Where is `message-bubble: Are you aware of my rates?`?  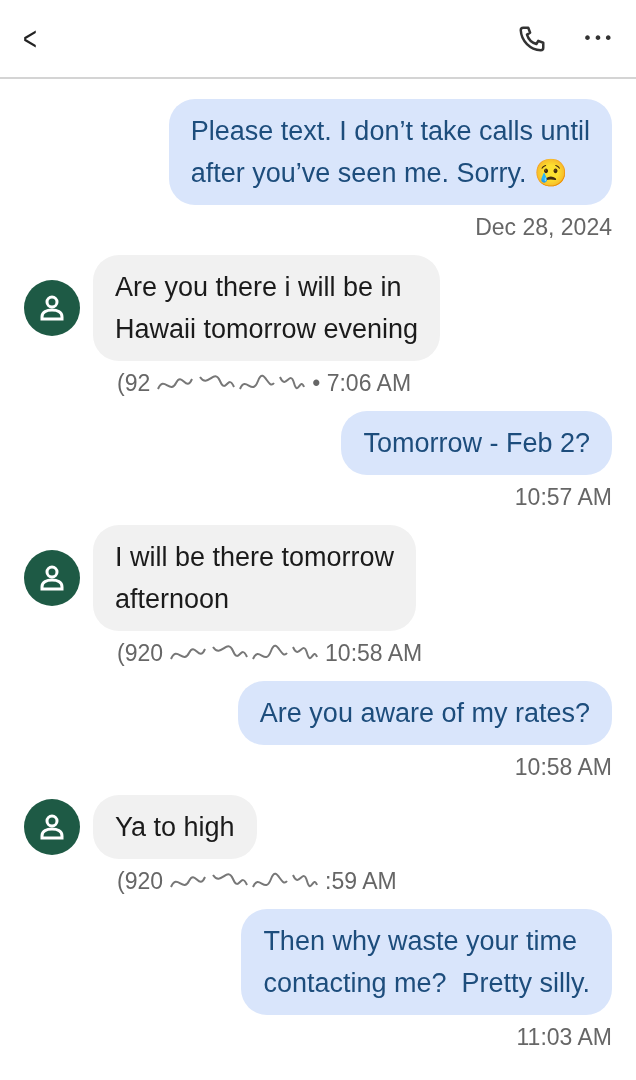 message-bubble: Are you aware of my rates? is located at coordinates (424, 713).